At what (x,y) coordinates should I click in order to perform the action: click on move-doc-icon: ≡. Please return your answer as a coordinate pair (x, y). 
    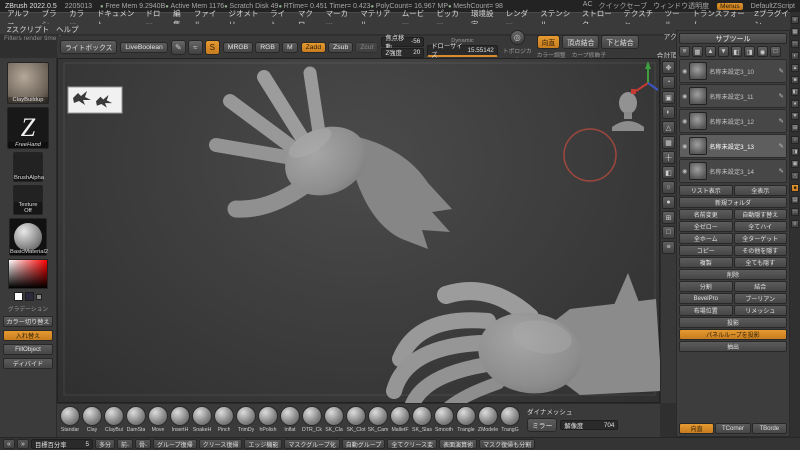
    Looking at the image, I should click on (668, 247).